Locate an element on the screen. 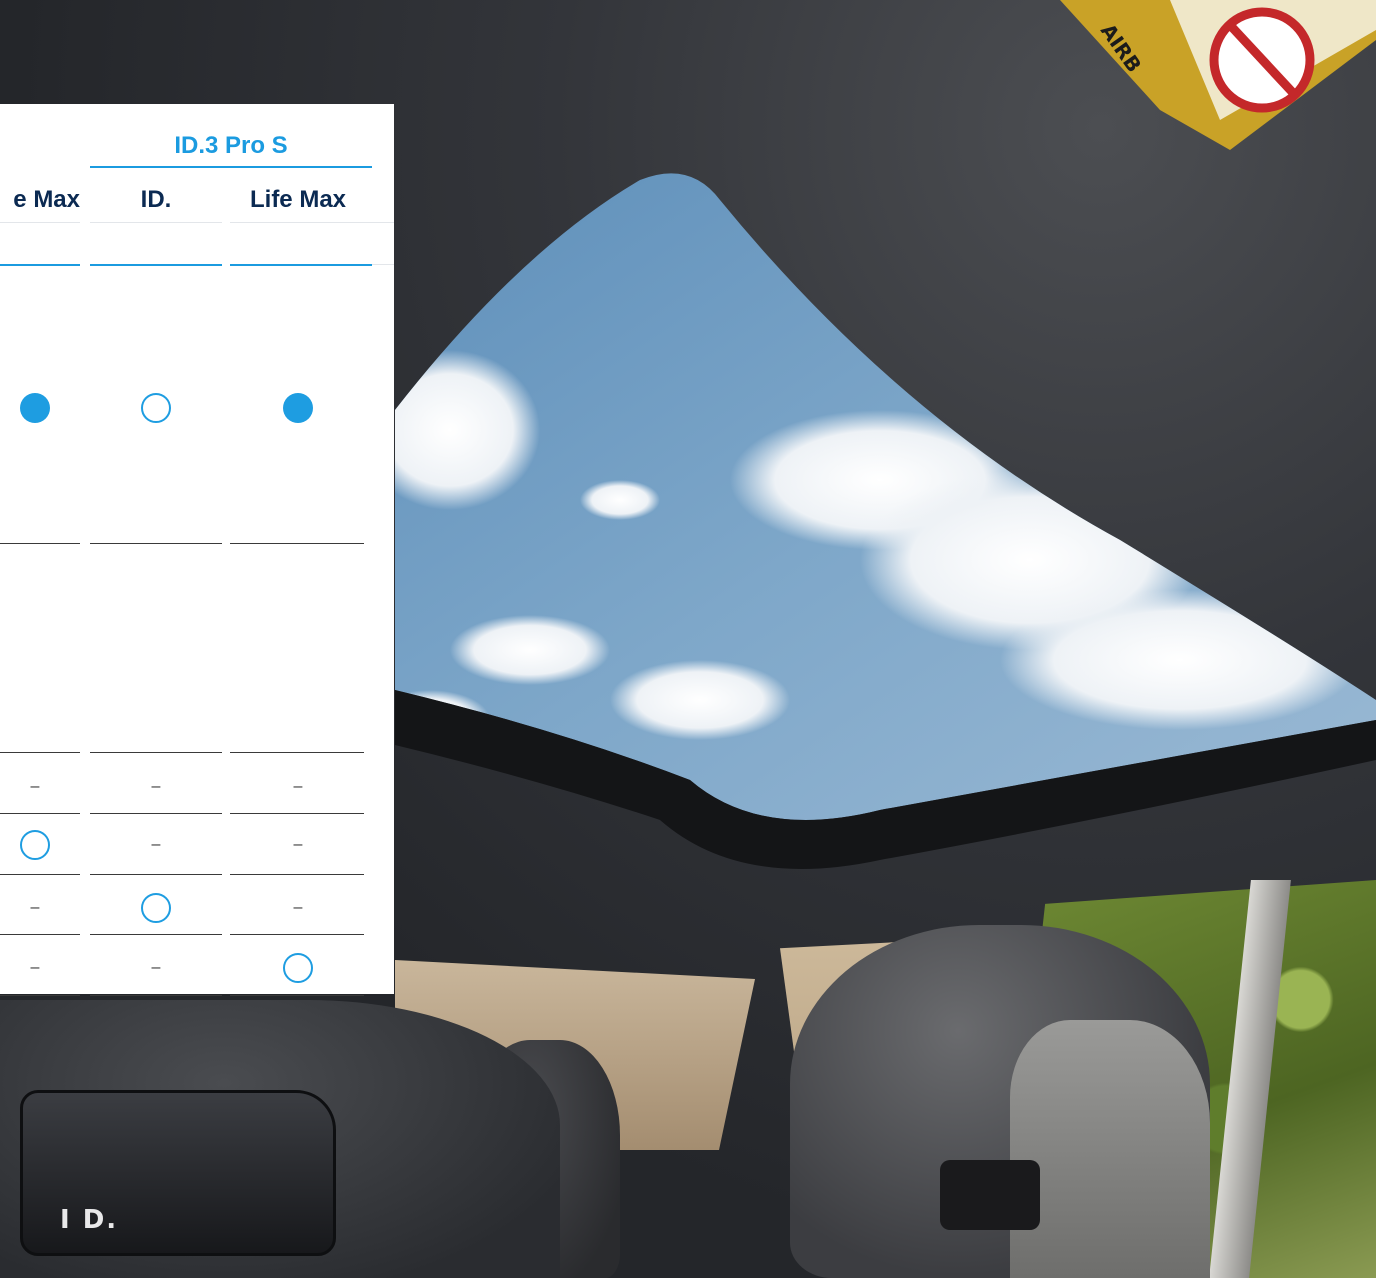 Image resolution: width=1376 pixels, height=1278 pixels. group-underline is located at coordinates (231, 167).